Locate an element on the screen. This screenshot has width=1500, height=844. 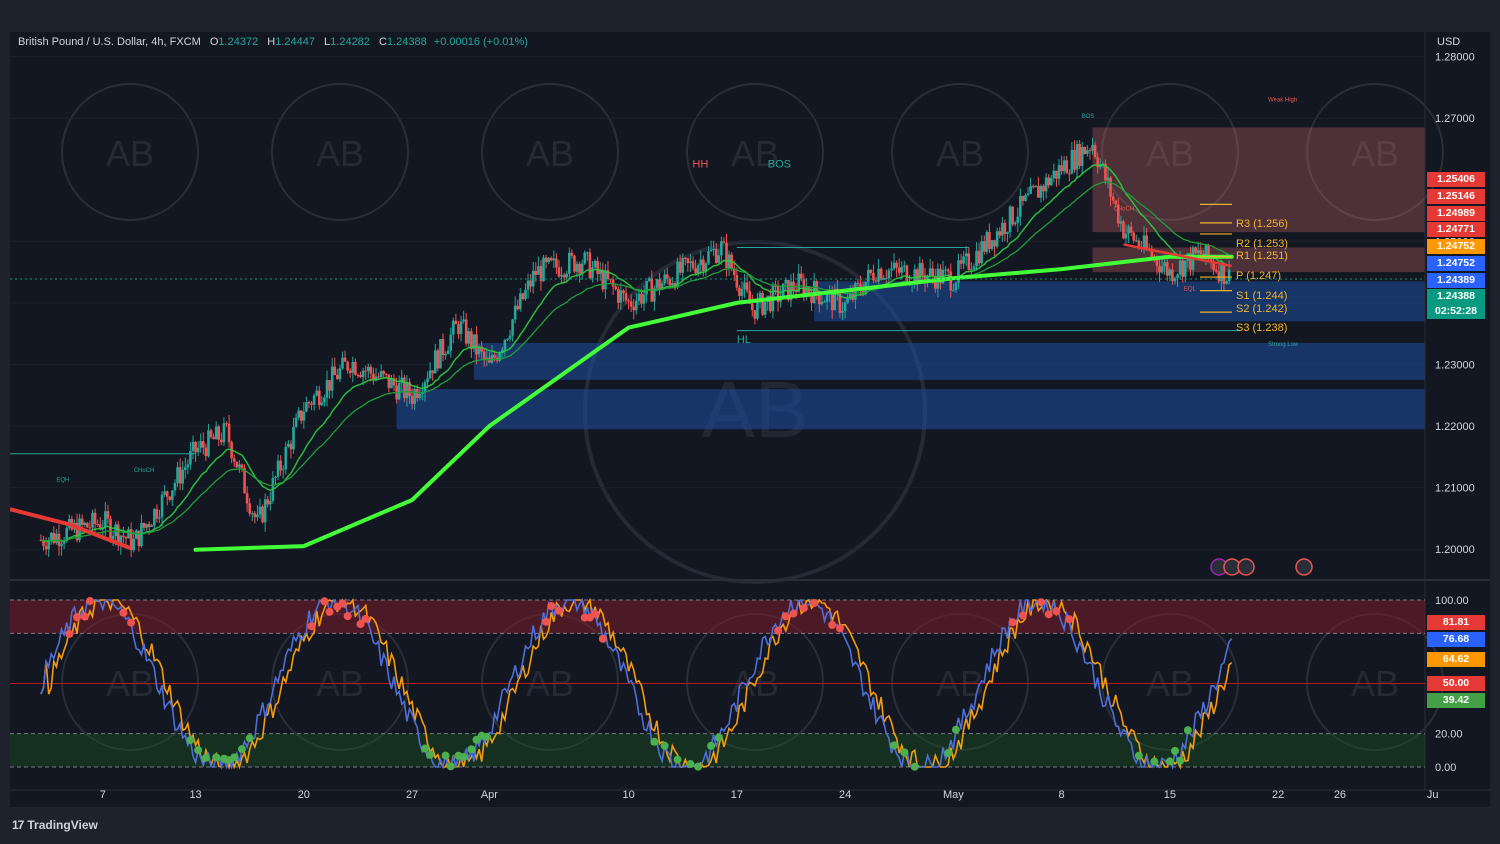
osc-badge: 50.00 is located at coordinates (1456, 683).